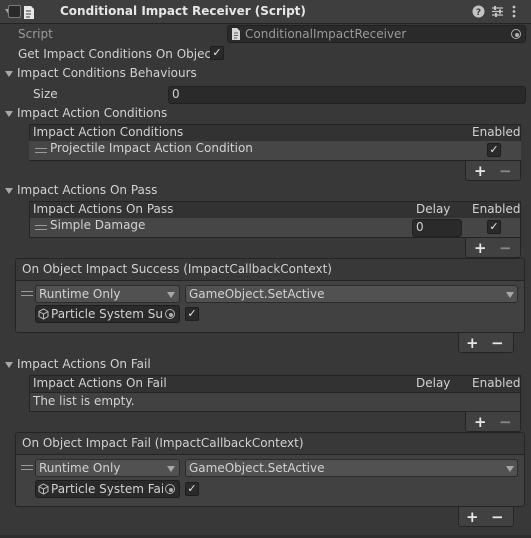  What do you see at coordinates (87, 190) in the screenshot?
I see `actions-on-pass-label: Impact Actions On Pass` at bounding box center [87, 190].